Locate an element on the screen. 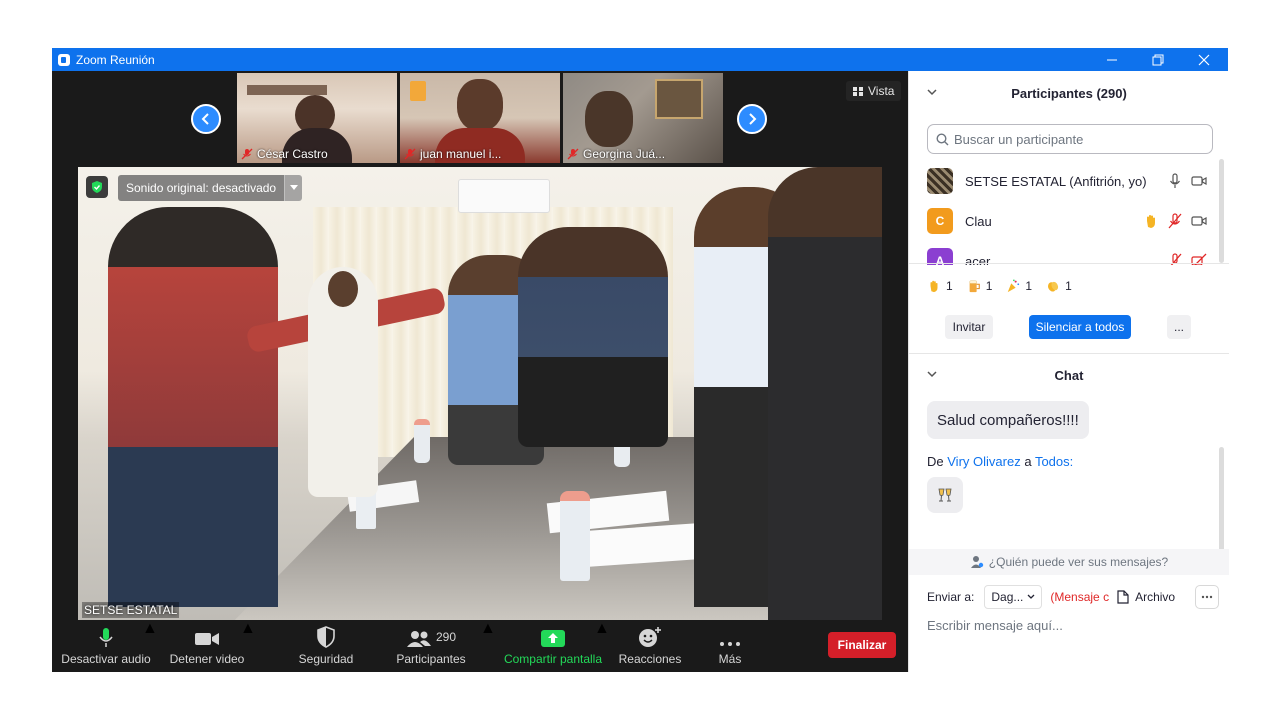 Image resolution: width=1280 pixels, height=720 pixels. next-page-button is located at coordinates (752, 119).